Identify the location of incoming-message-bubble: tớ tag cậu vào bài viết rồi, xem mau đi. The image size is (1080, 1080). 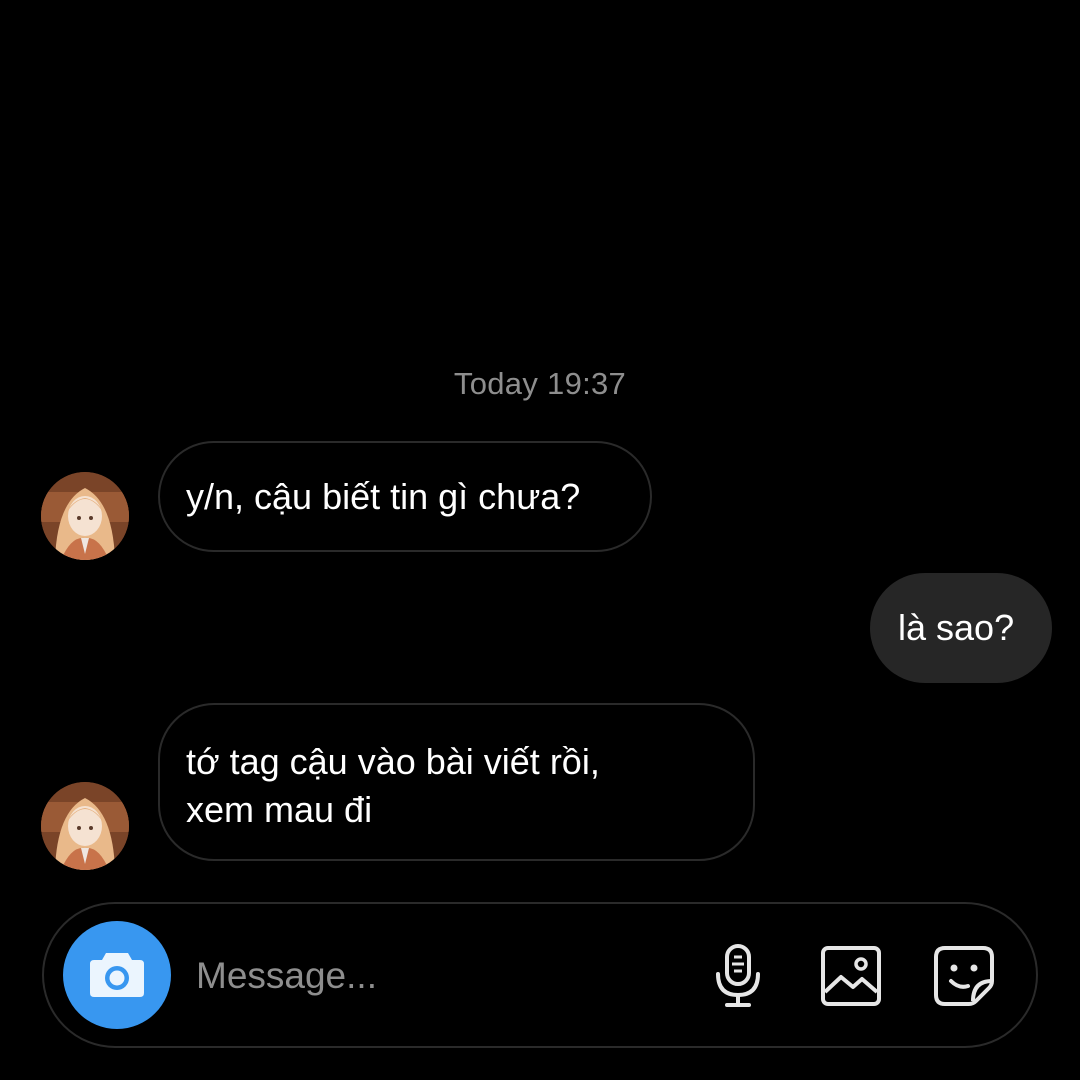
(456, 782).